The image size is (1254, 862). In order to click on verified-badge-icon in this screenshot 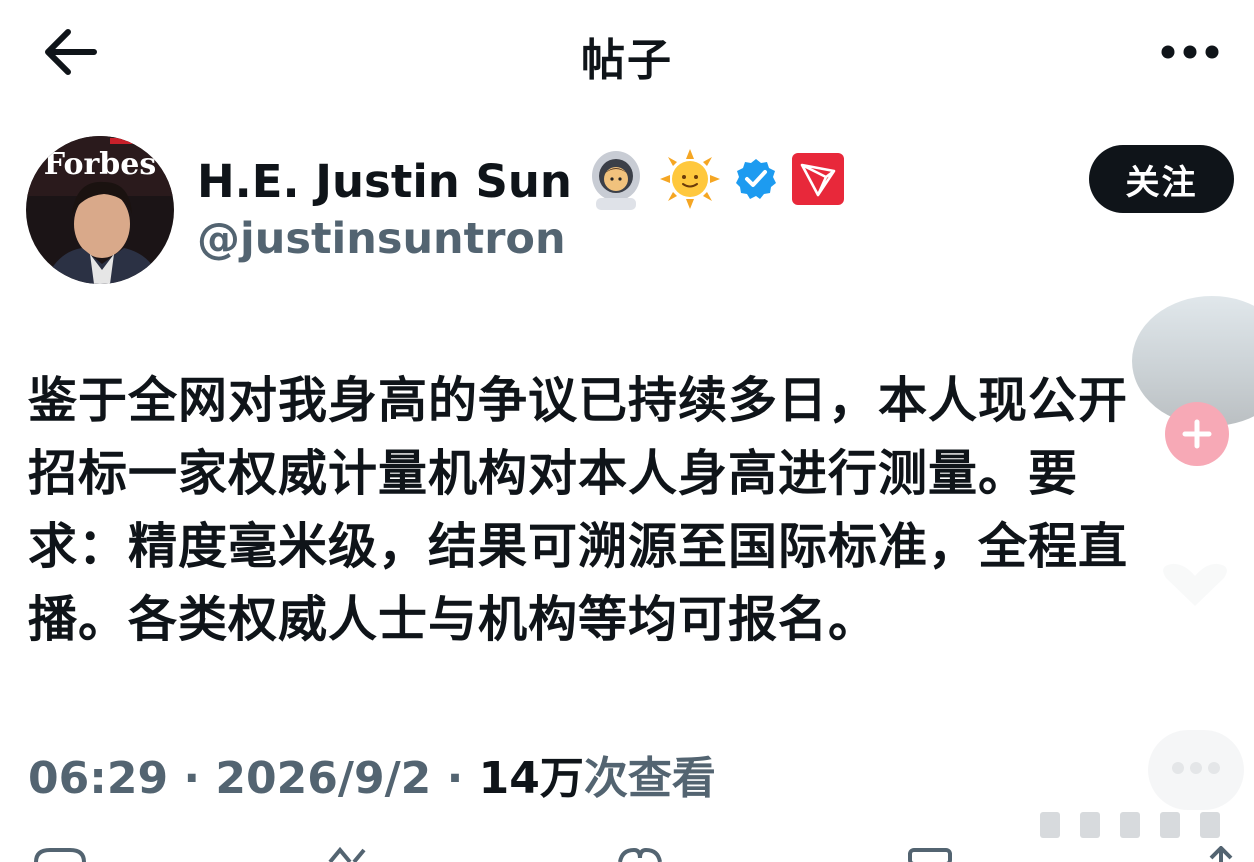, I will do `click(756, 181)`.